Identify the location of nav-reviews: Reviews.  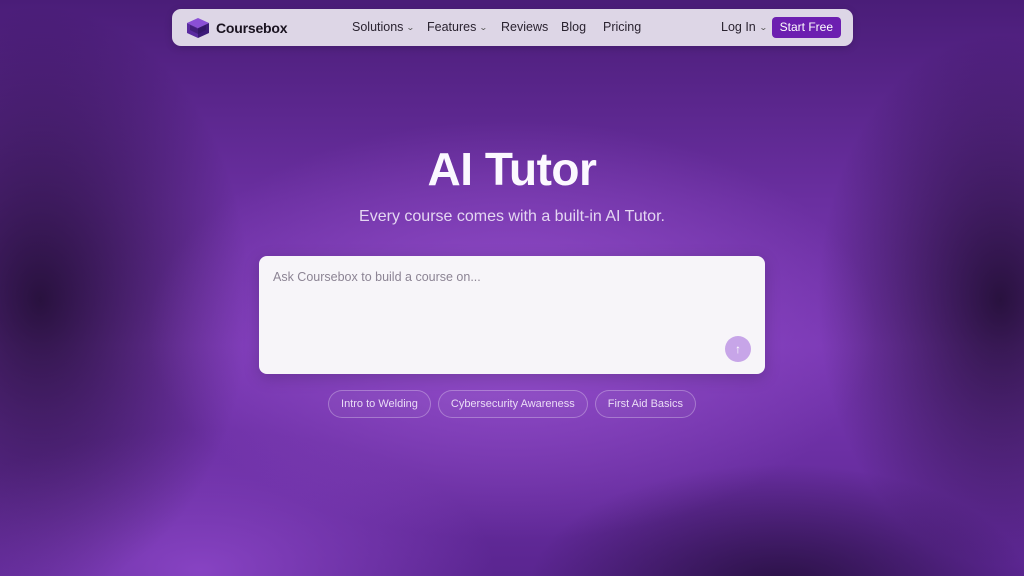
(524, 27).